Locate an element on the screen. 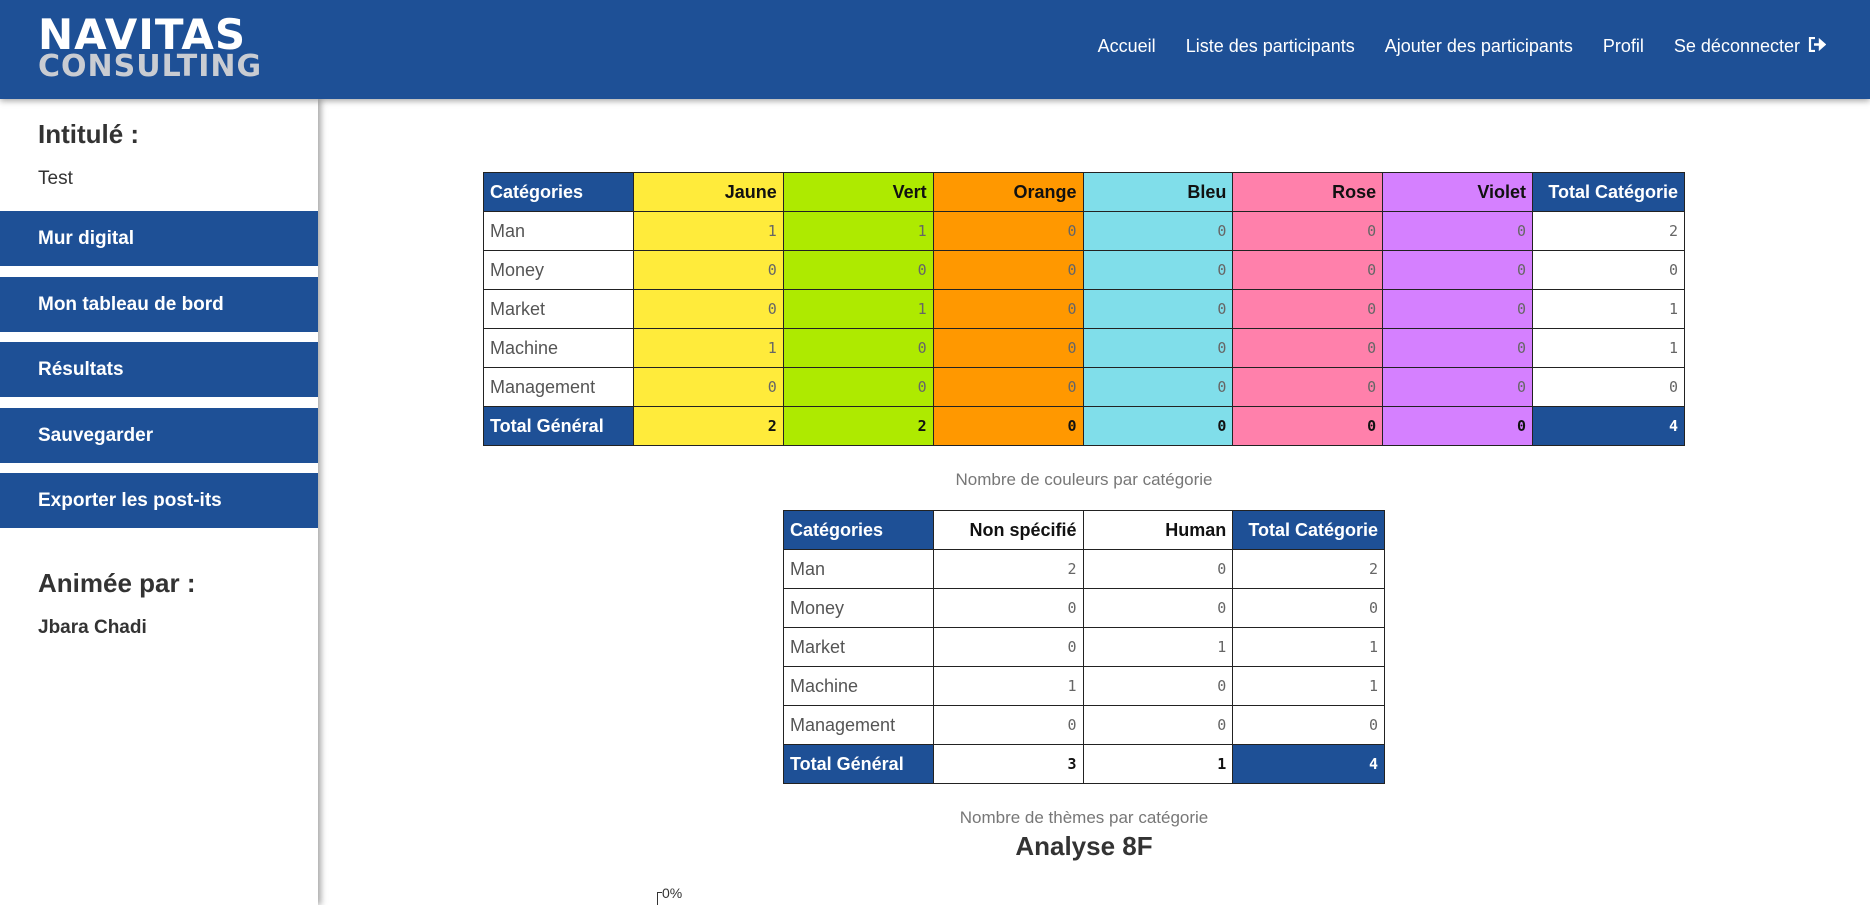 The width and height of the screenshot is (1870, 905). table-row: Money 0 0 0 is located at coordinates (1084, 608).